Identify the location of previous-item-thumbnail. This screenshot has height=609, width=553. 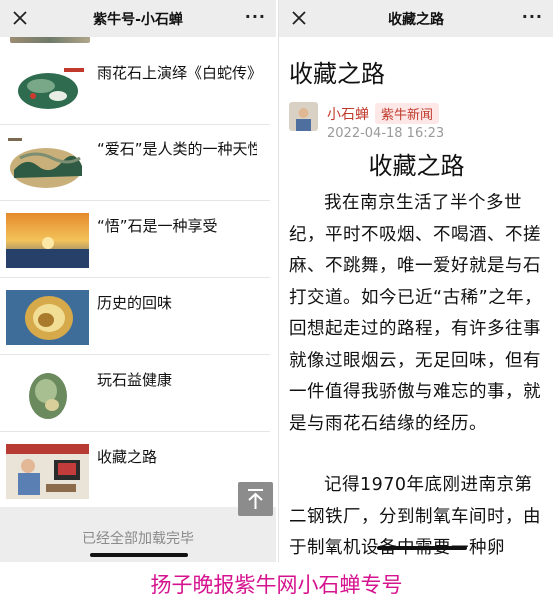
(50, 40).